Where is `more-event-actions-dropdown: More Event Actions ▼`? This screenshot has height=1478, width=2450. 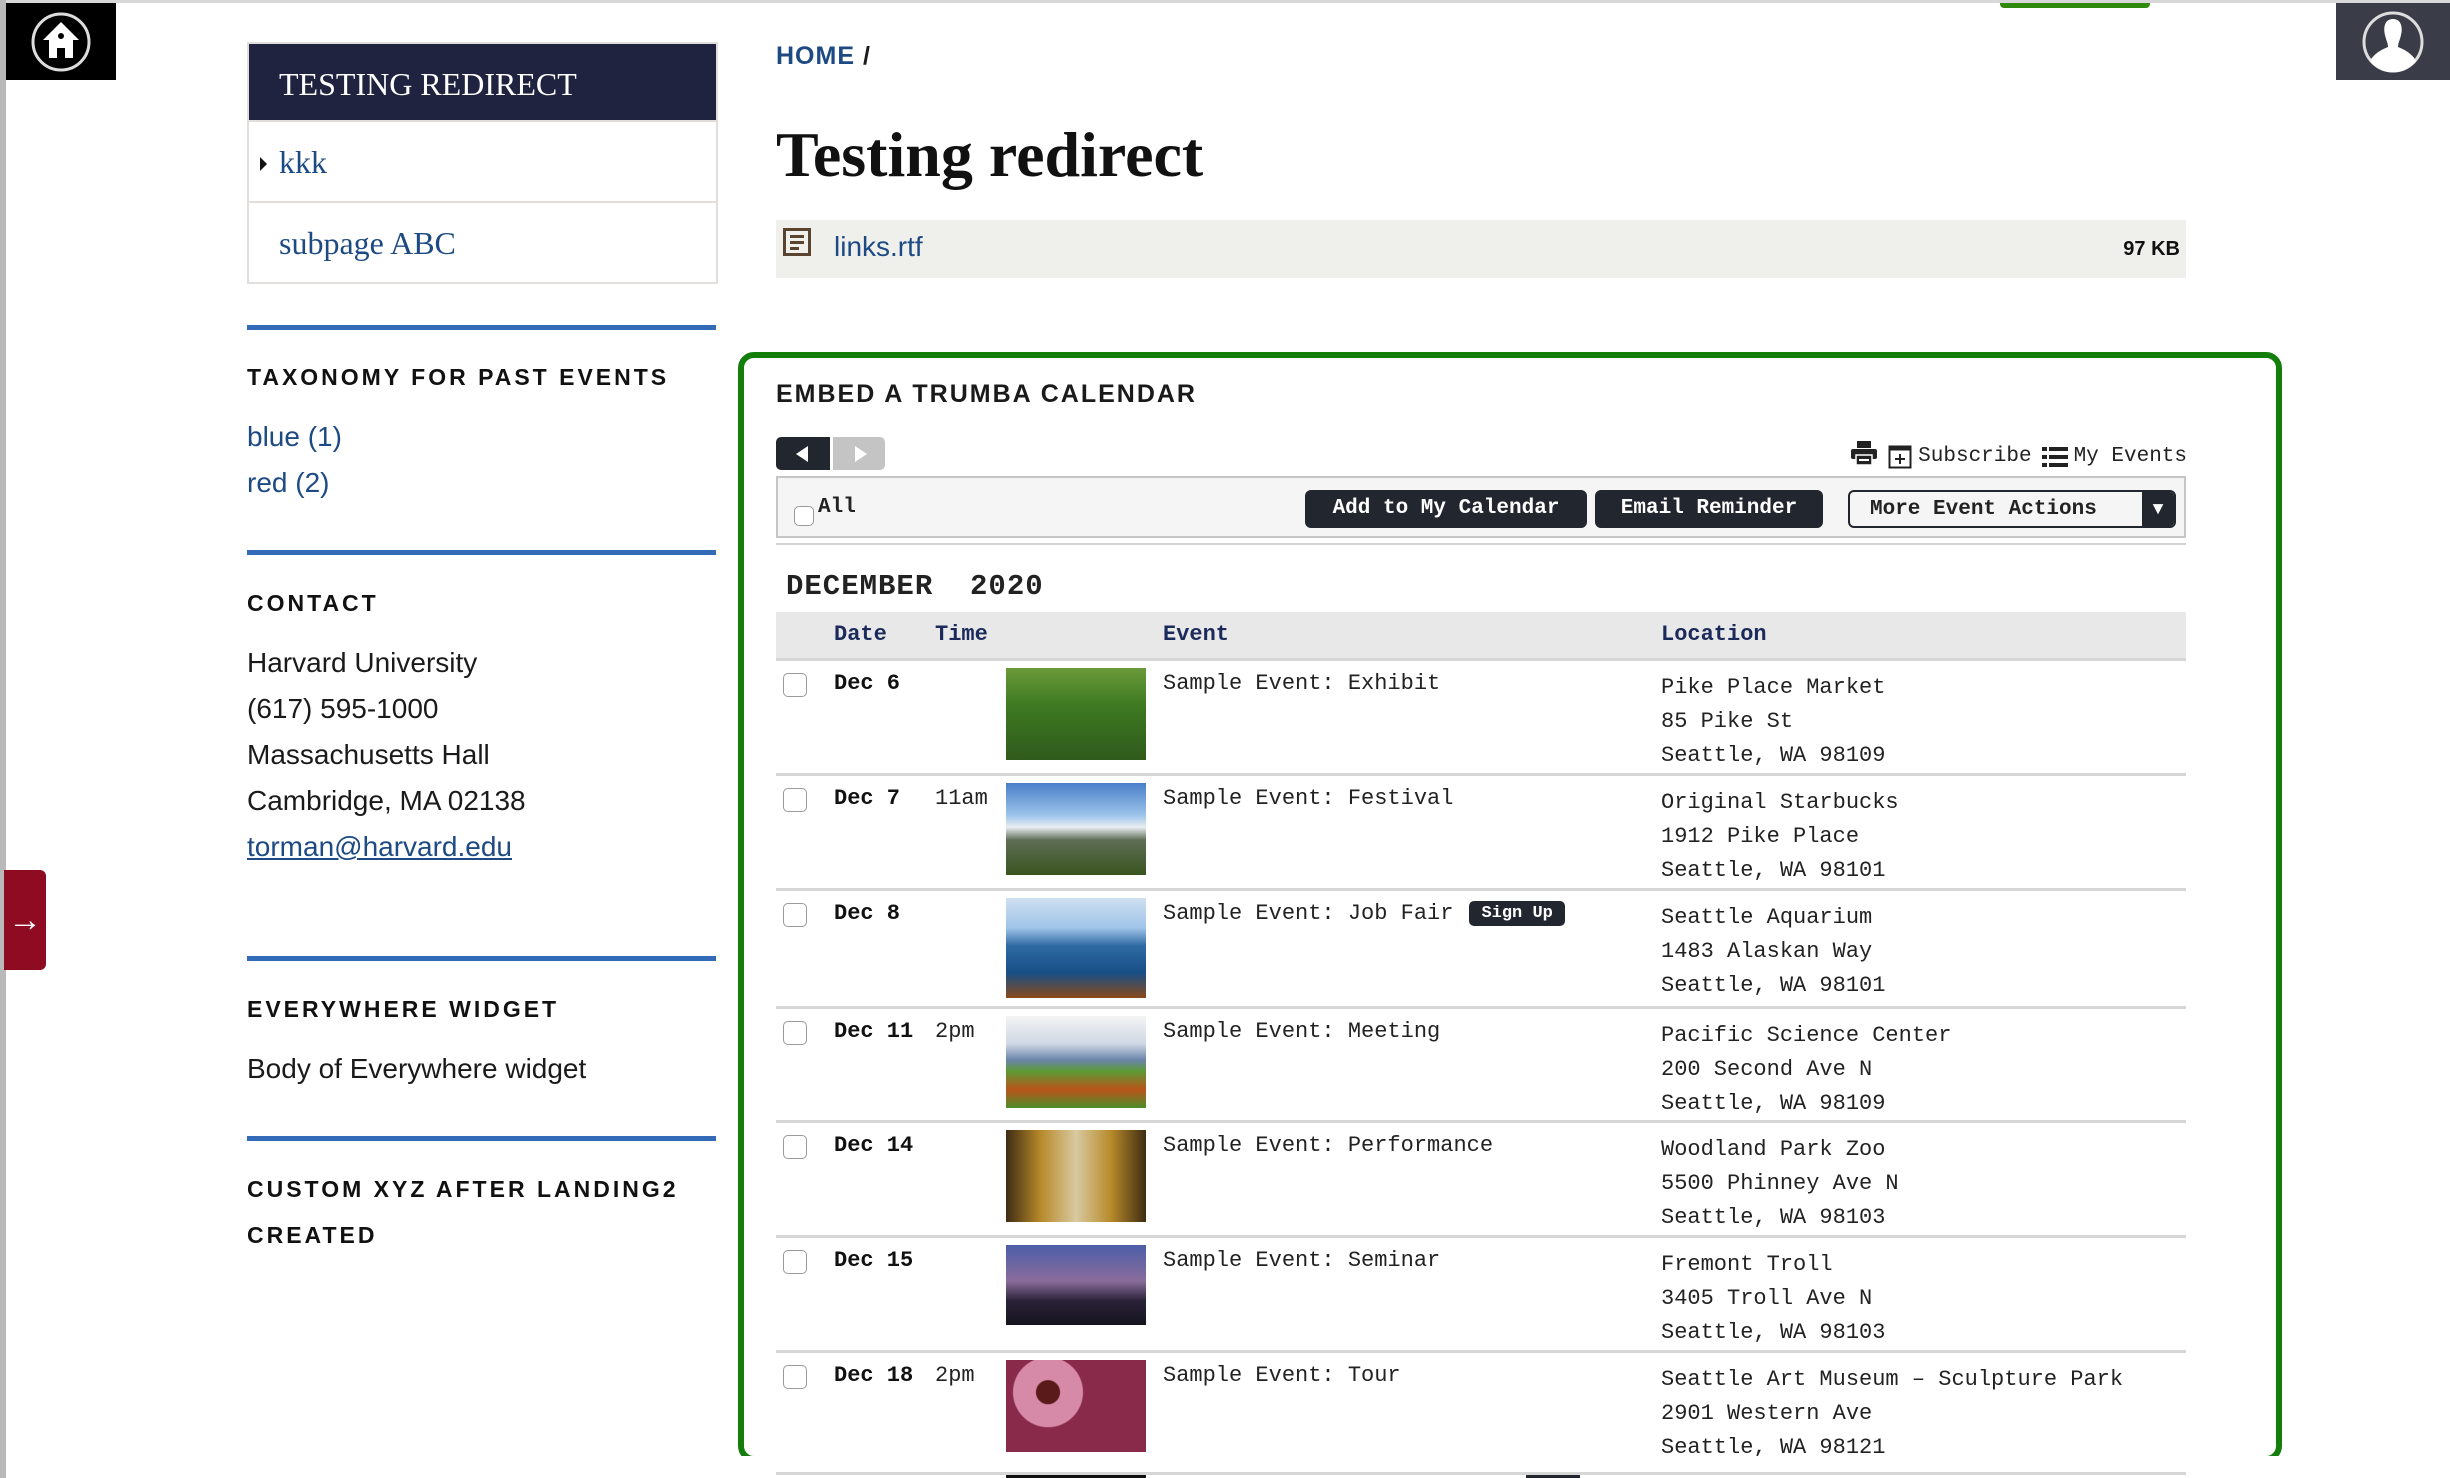
more-event-actions-dropdown: More Event Actions ▼ is located at coordinates (2012, 509).